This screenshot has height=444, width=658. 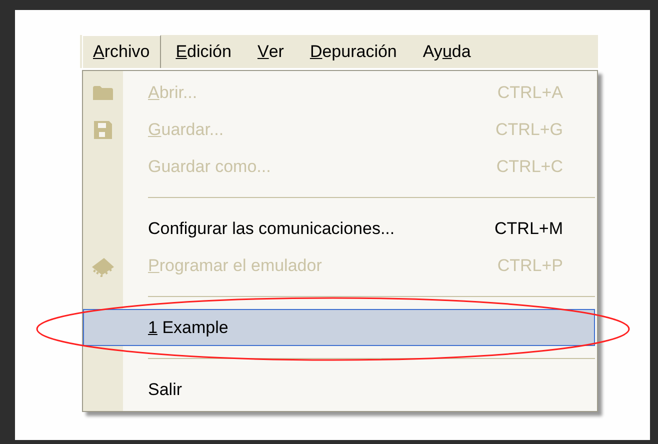 I want to click on menu-title: Ayuda, so click(x=447, y=51).